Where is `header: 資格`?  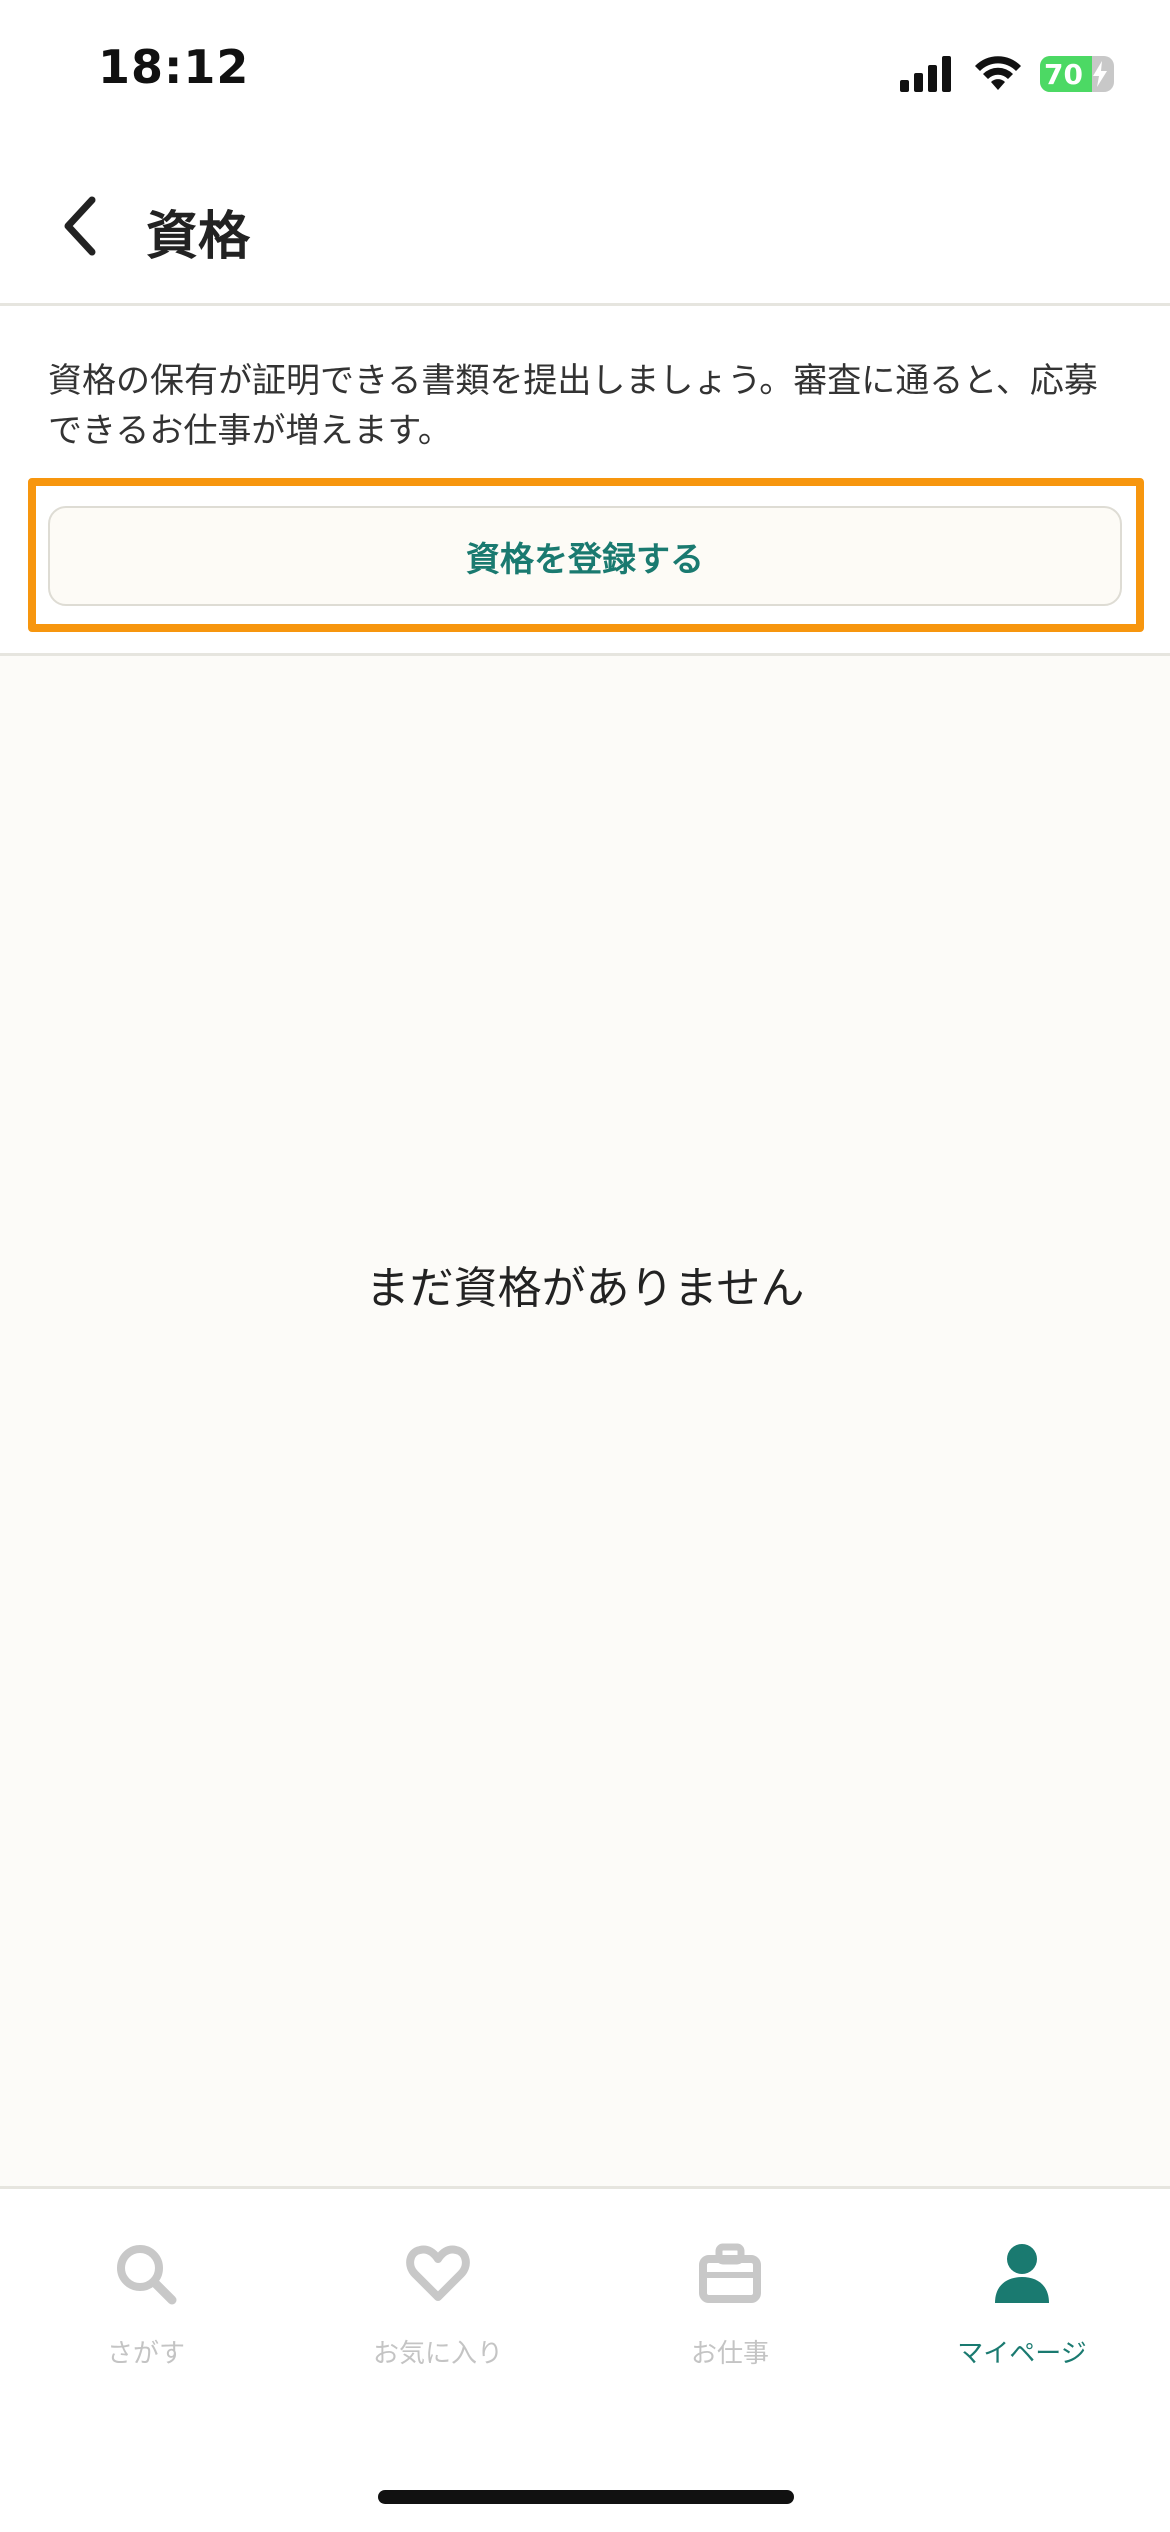 header: 資格 is located at coordinates (585, 228).